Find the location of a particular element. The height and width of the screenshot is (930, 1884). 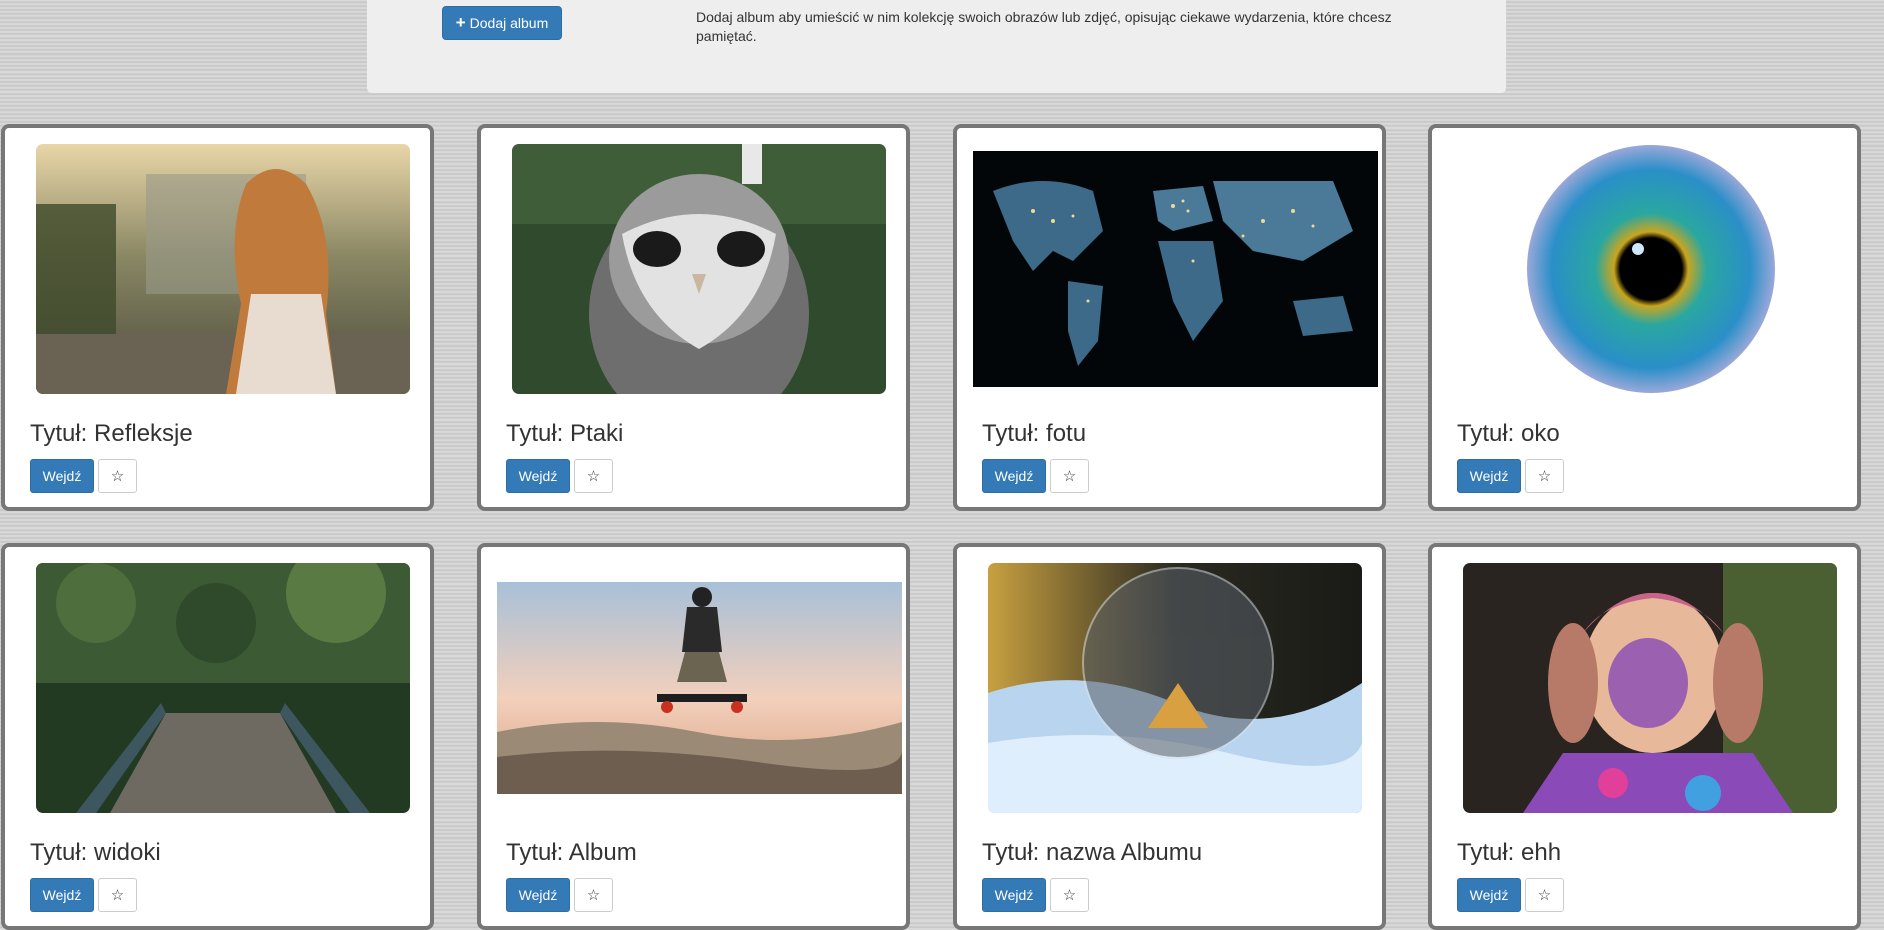

add-album-label: Dodaj album is located at coordinates (509, 23).